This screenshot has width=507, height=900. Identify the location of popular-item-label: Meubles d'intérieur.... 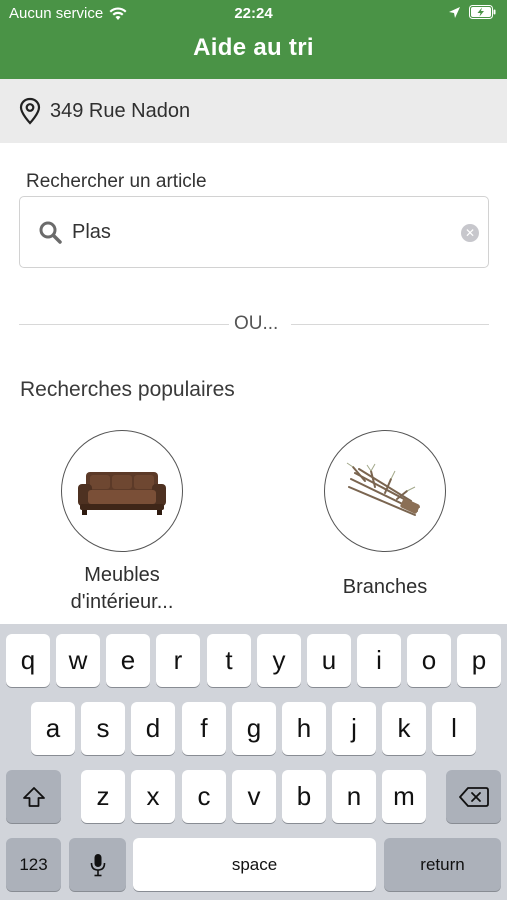
(122, 589).